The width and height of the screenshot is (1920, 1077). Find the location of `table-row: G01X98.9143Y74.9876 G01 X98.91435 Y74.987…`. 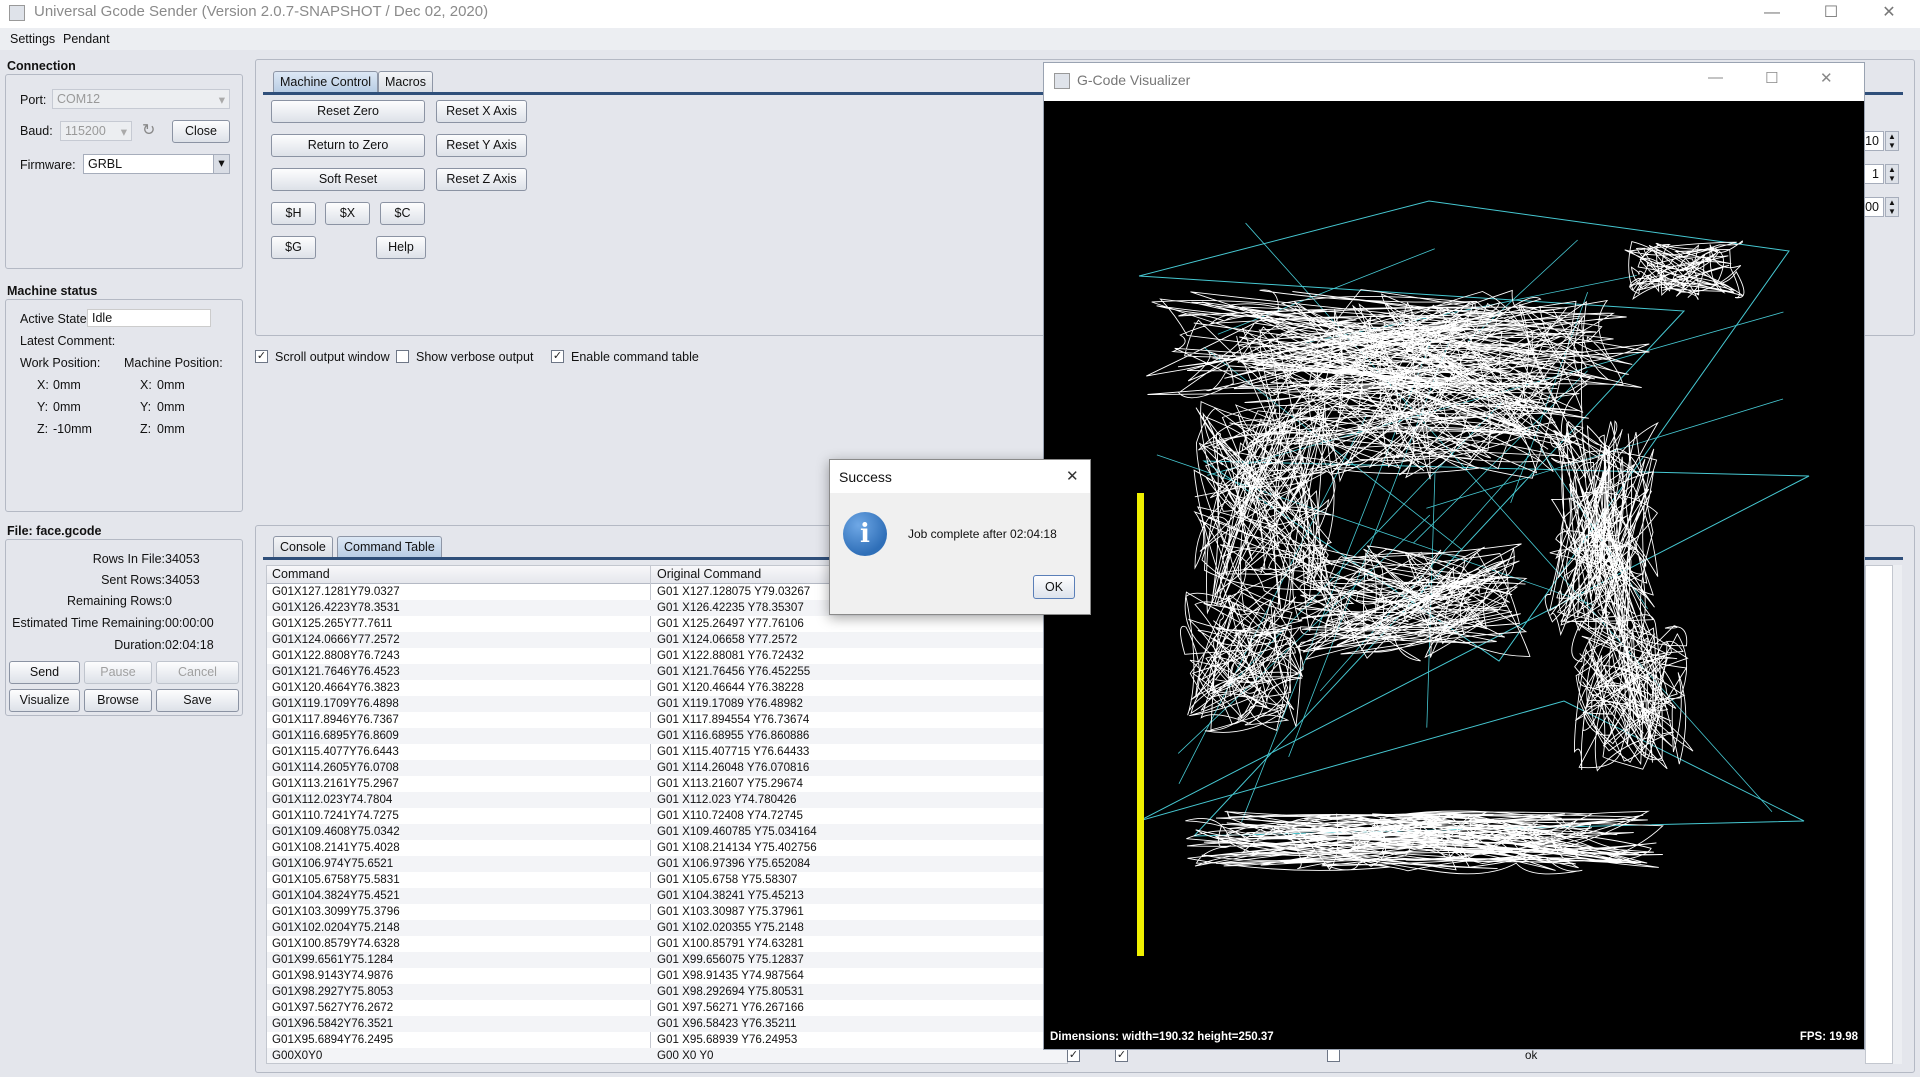

table-row: G01X98.9143Y74.9876 G01 X98.91435 Y74.987… is located at coordinates (667, 976).